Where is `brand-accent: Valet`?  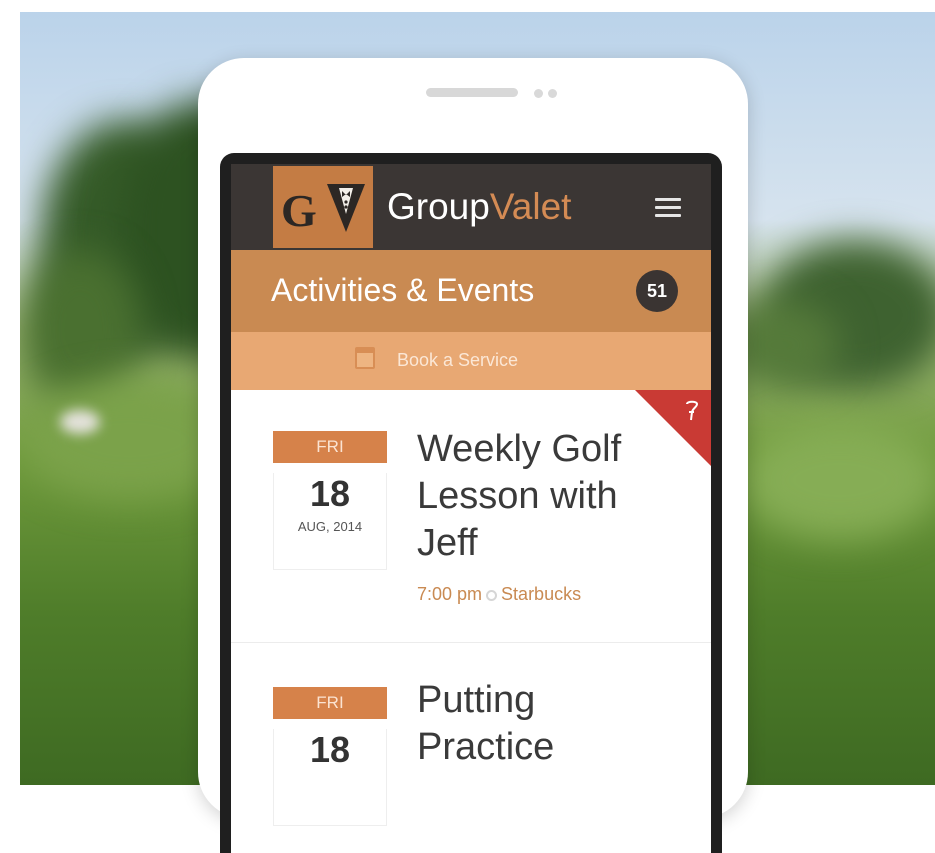 brand-accent: Valet is located at coordinates (530, 206).